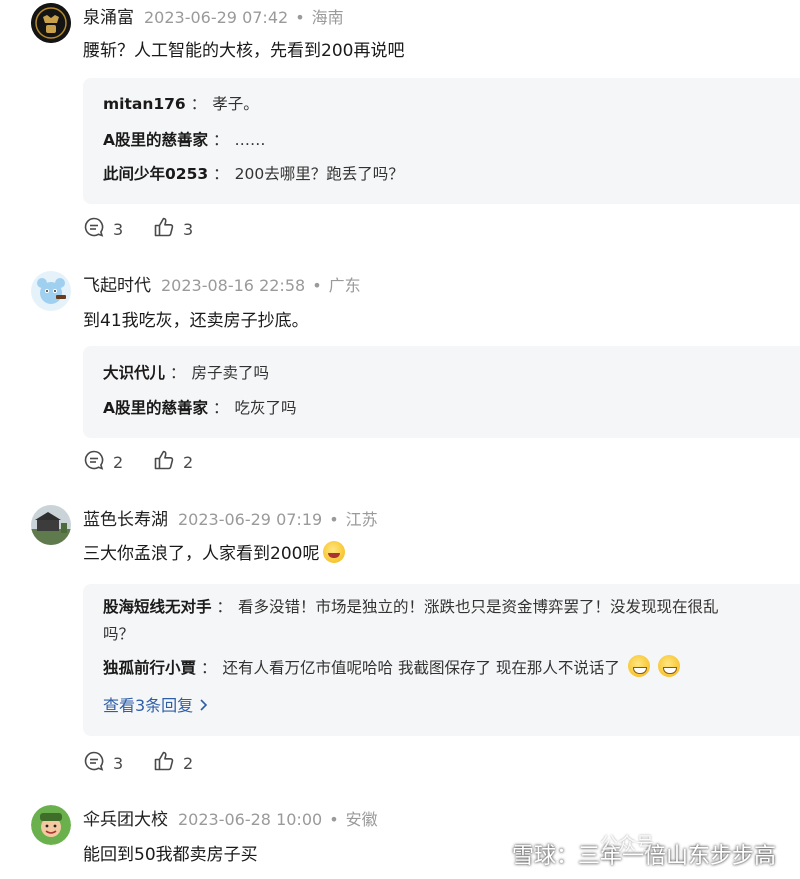 The width and height of the screenshot is (800, 879). What do you see at coordinates (250, 519) in the screenshot?
I see `comment-date: 2023-06-29 07:19` at bounding box center [250, 519].